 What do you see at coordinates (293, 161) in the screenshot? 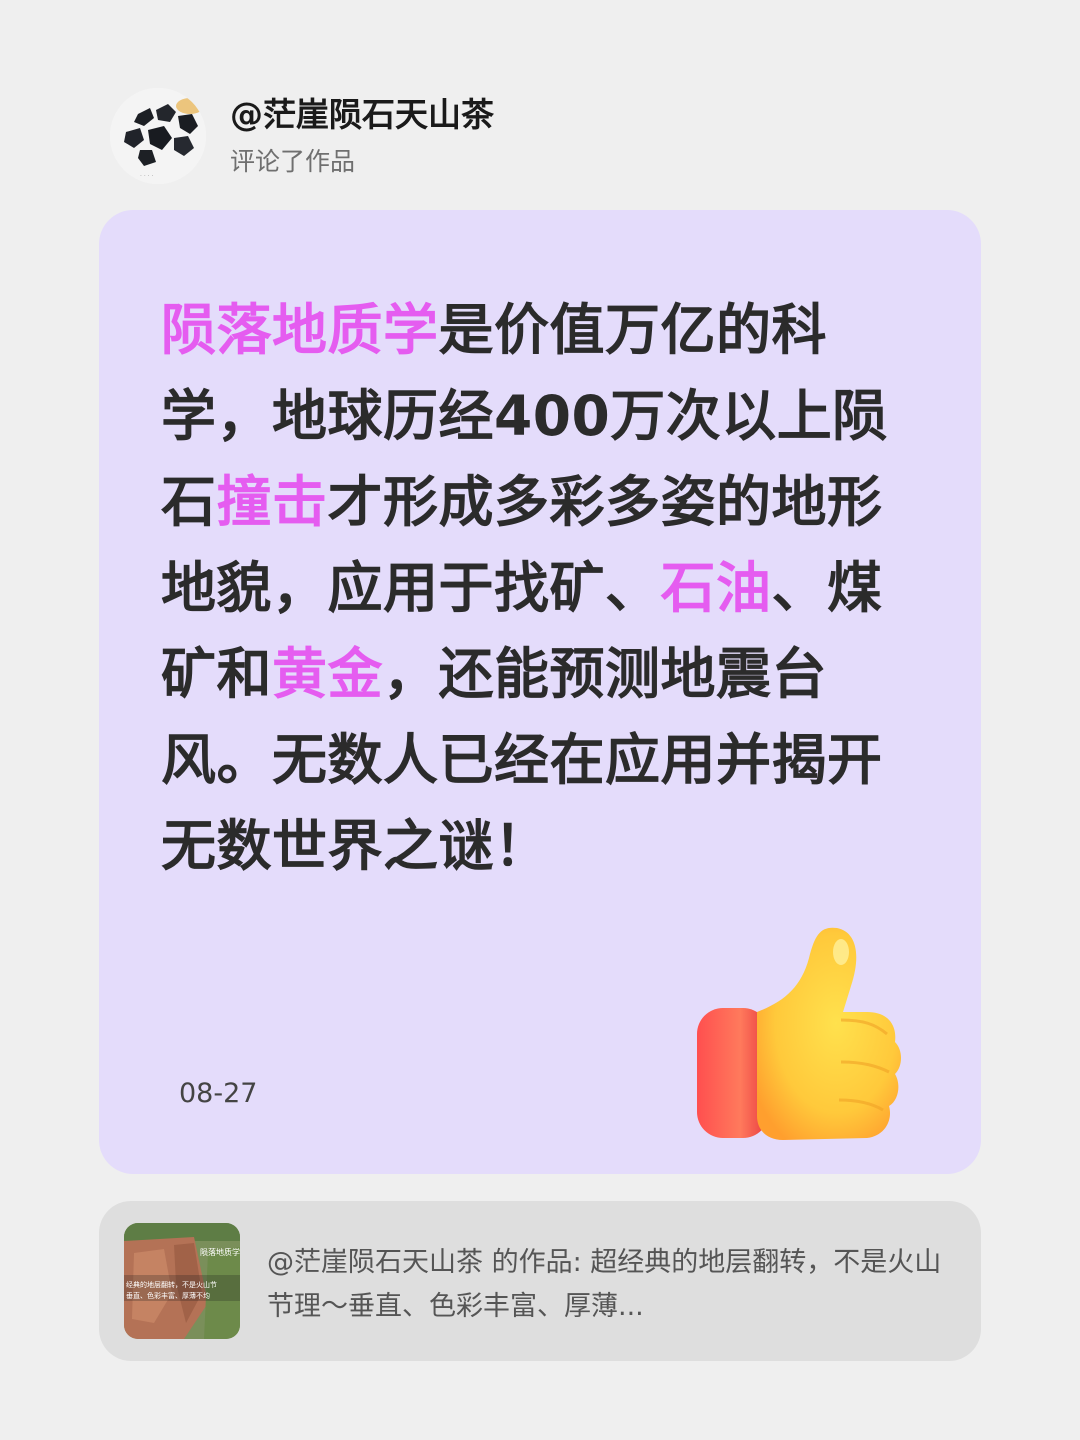
I see `action-text: 评论了作品` at bounding box center [293, 161].